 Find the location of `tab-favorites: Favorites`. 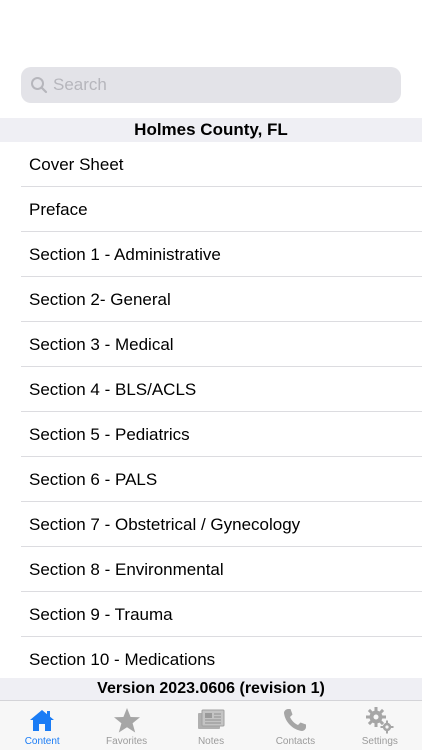

tab-favorites: Favorites is located at coordinates (126, 725).